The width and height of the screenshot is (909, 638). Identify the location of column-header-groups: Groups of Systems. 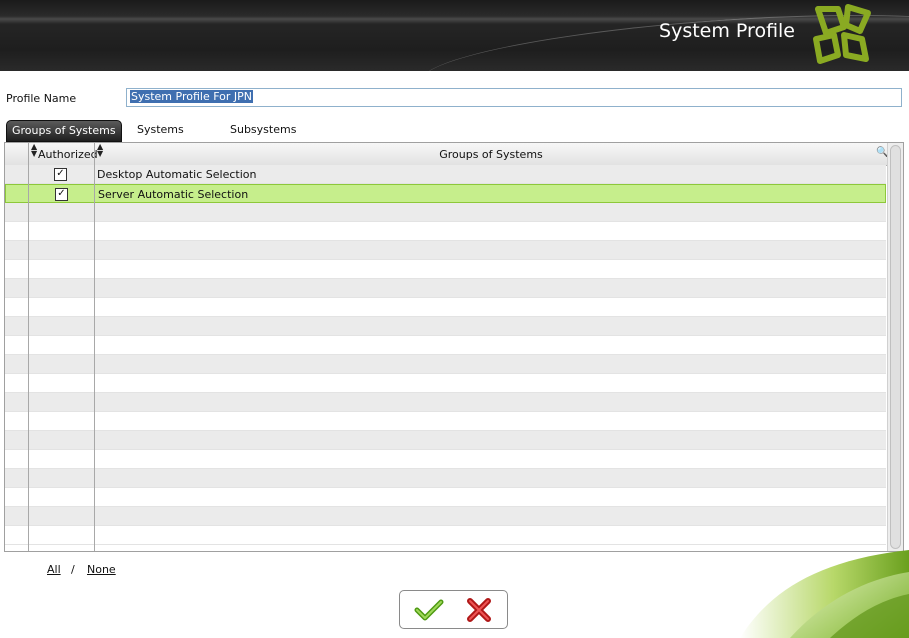
(491, 154).